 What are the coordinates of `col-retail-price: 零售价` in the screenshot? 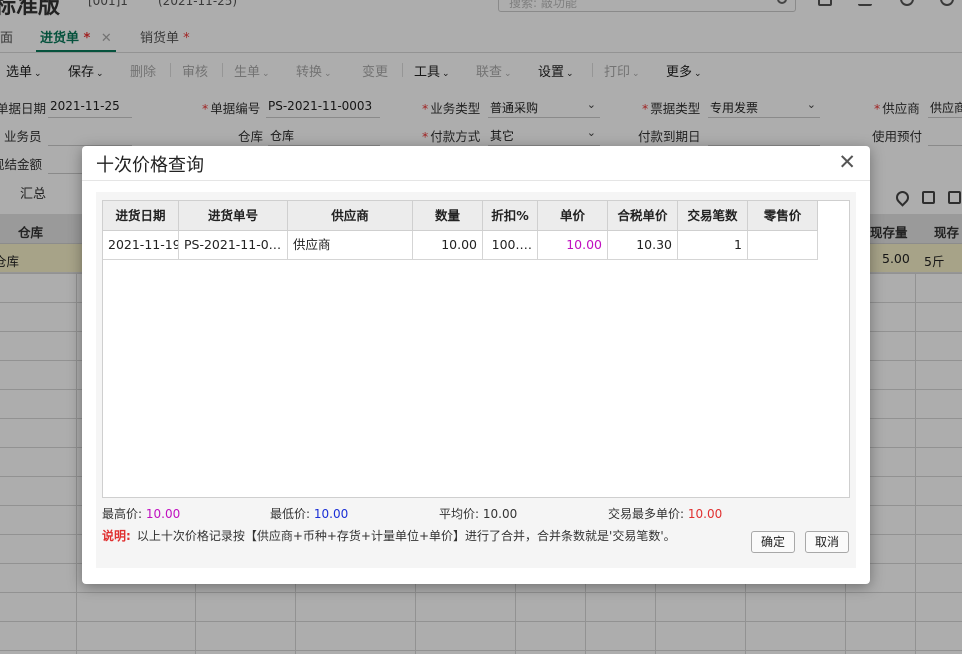 It's located at (783, 216).